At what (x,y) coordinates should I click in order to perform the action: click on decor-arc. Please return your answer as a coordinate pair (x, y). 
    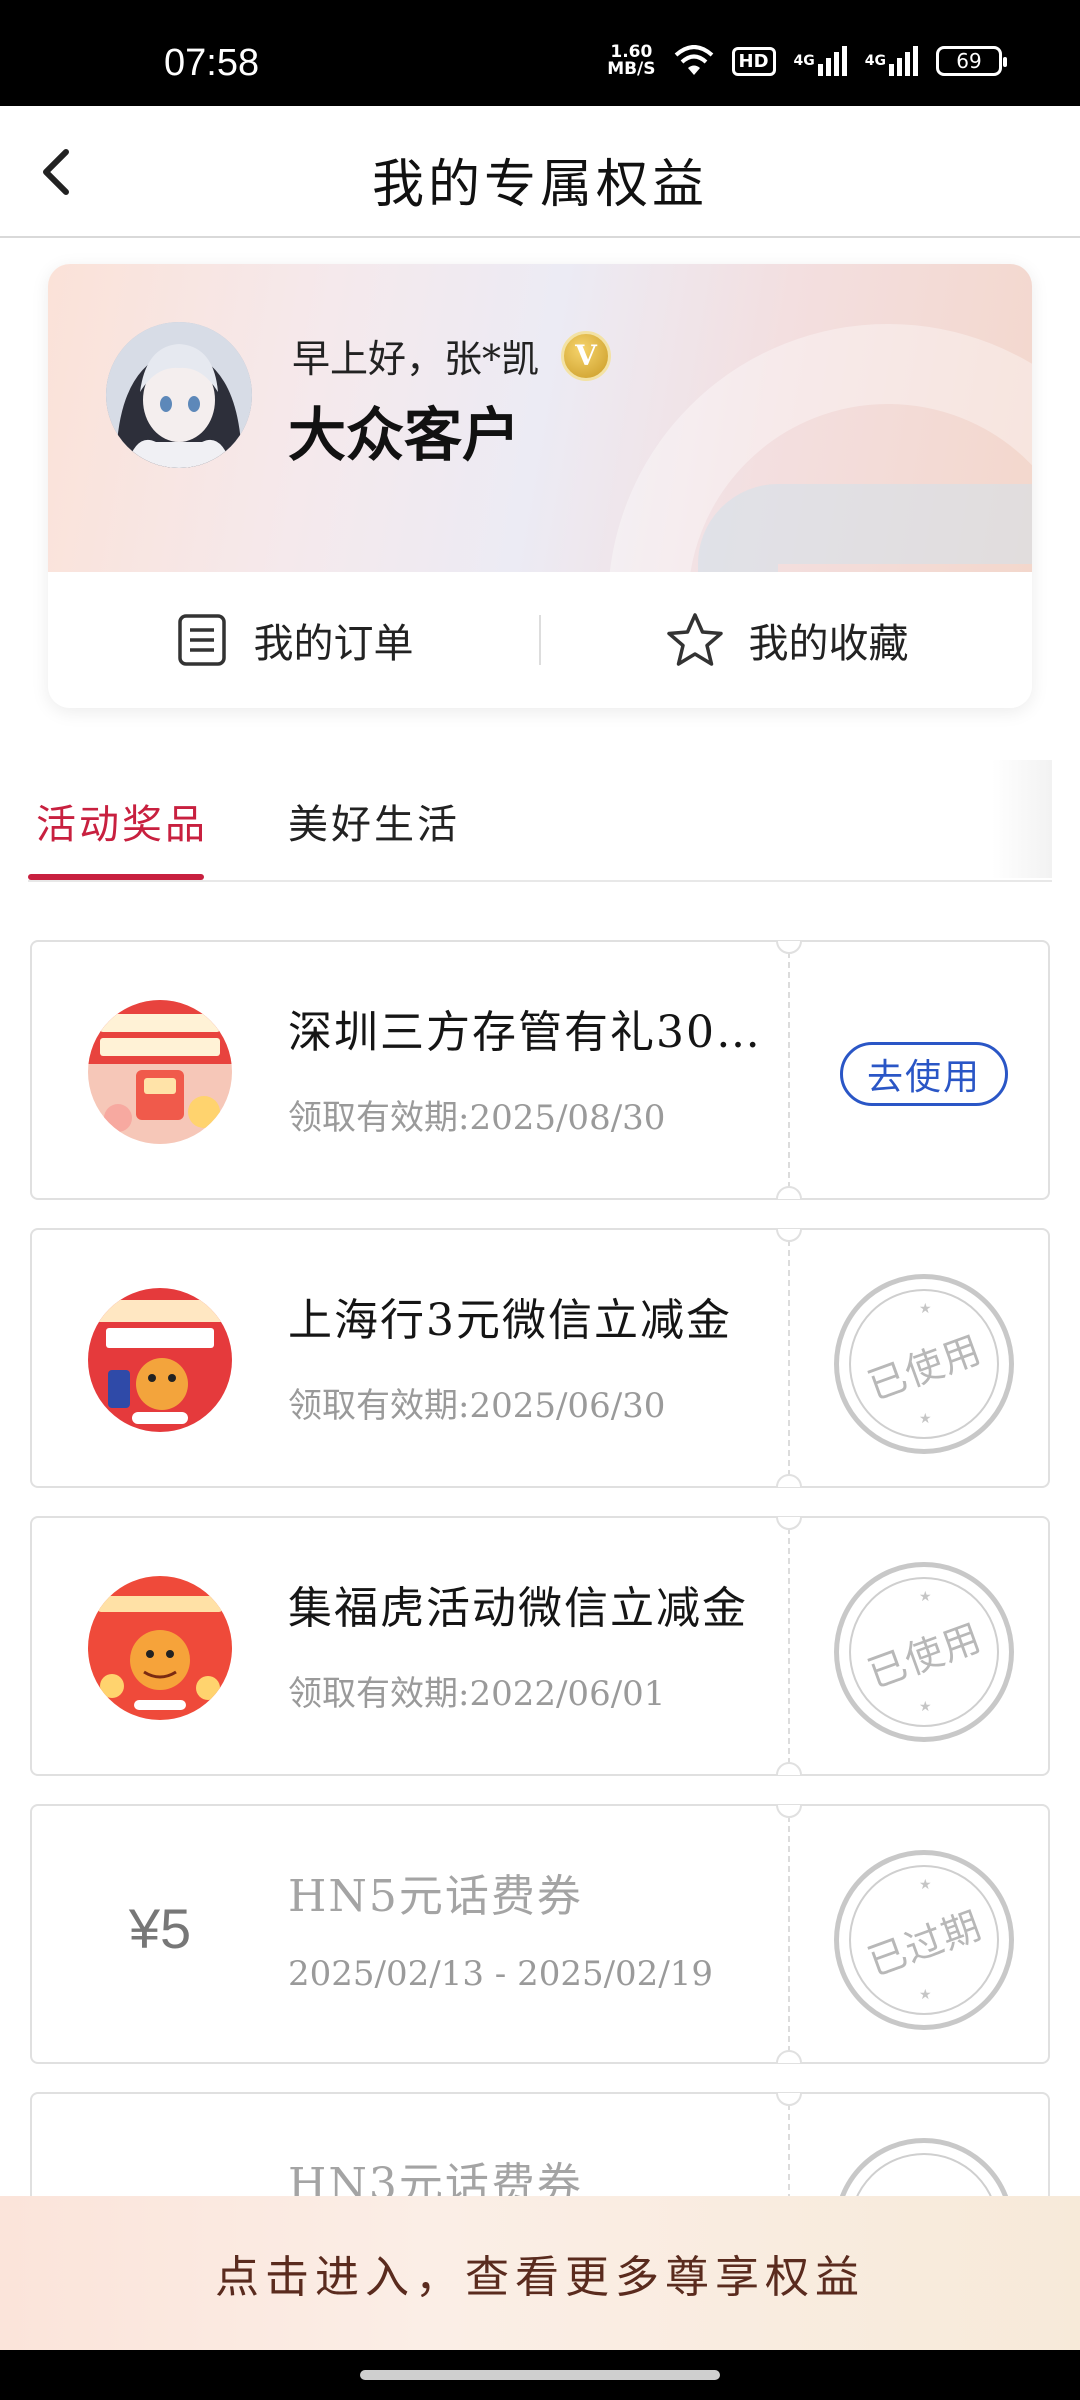
    Looking at the image, I should click on (865, 528).